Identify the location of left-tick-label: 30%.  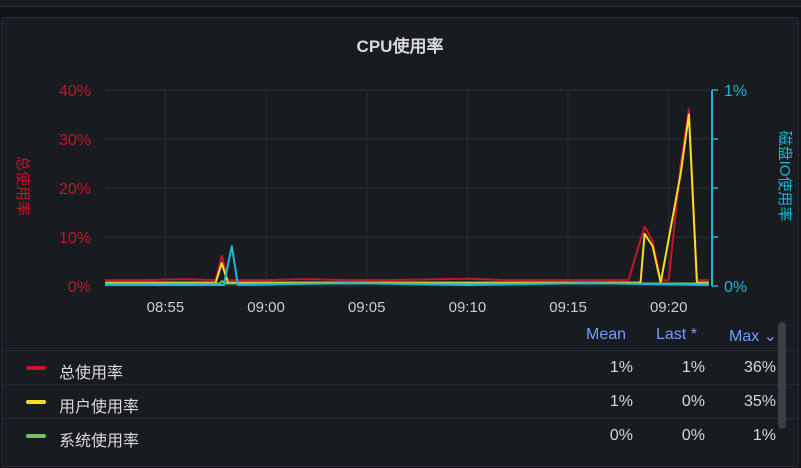
(75, 140).